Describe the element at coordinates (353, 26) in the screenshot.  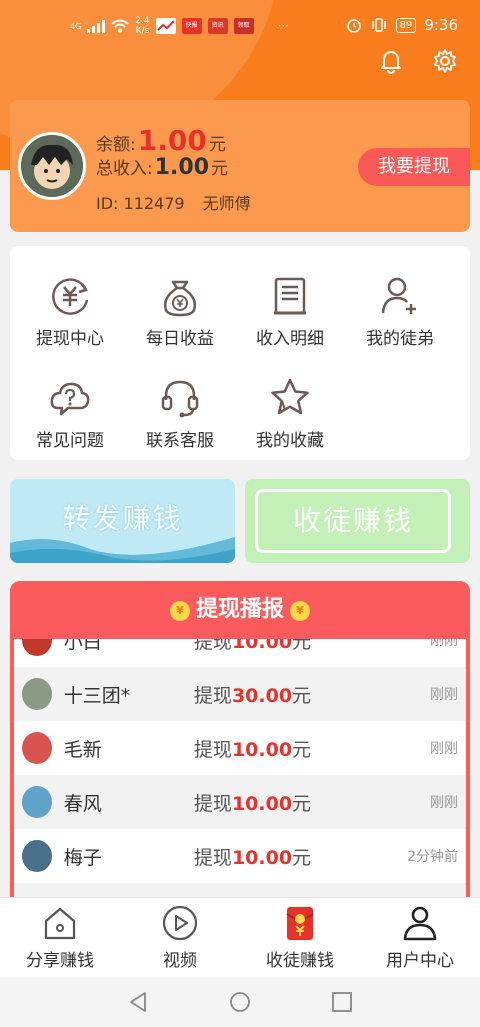
I see `alarm-icon` at that location.